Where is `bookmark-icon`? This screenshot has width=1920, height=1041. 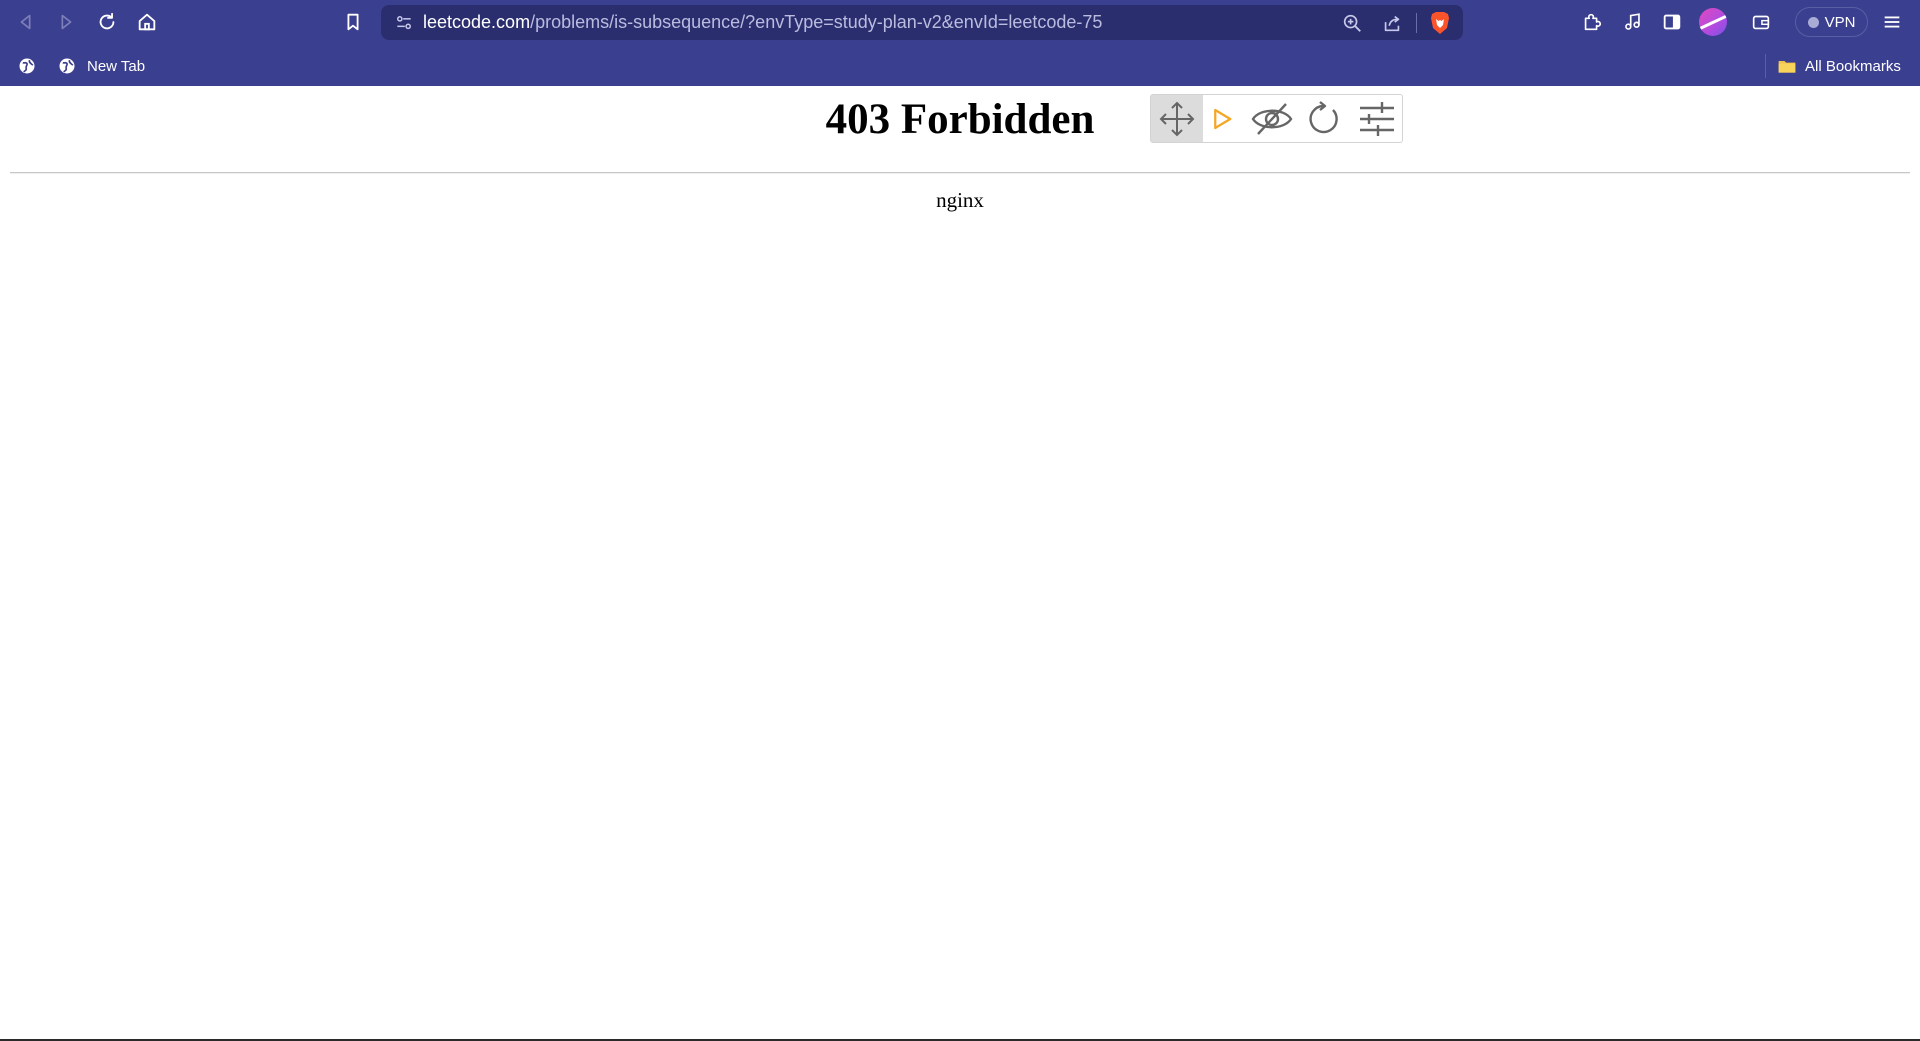
bookmark-icon is located at coordinates (353, 22).